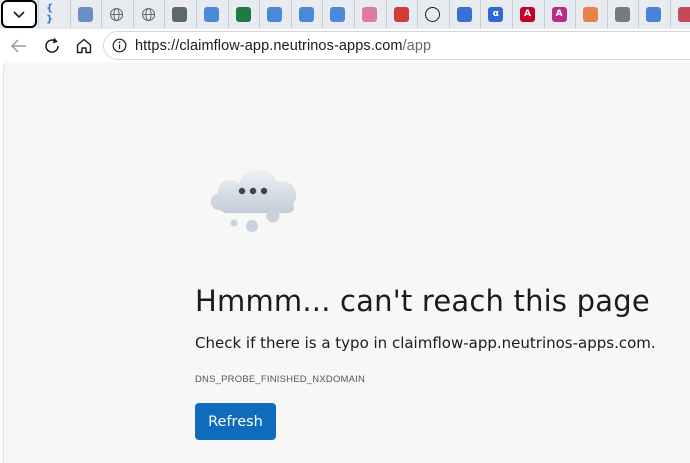 Image resolution: width=690 pixels, height=463 pixels. I want to click on openai-icon, so click(433, 14).